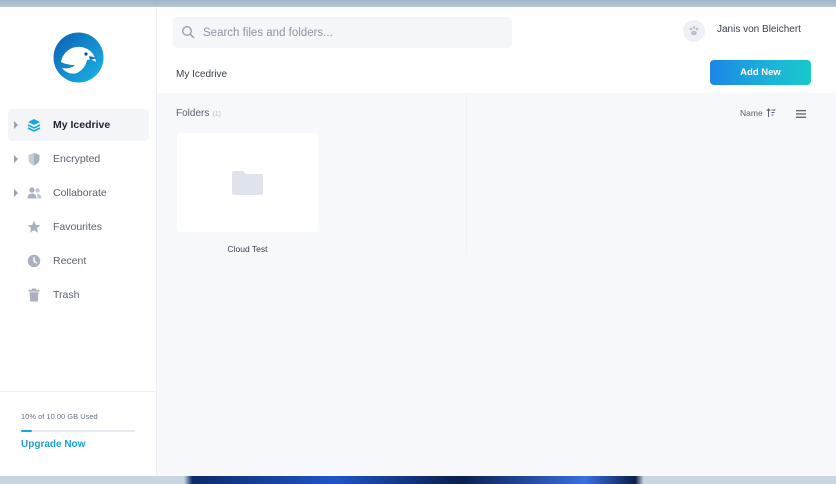  Describe the element at coordinates (34, 227) in the screenshot. I see `star-icon` at that location.